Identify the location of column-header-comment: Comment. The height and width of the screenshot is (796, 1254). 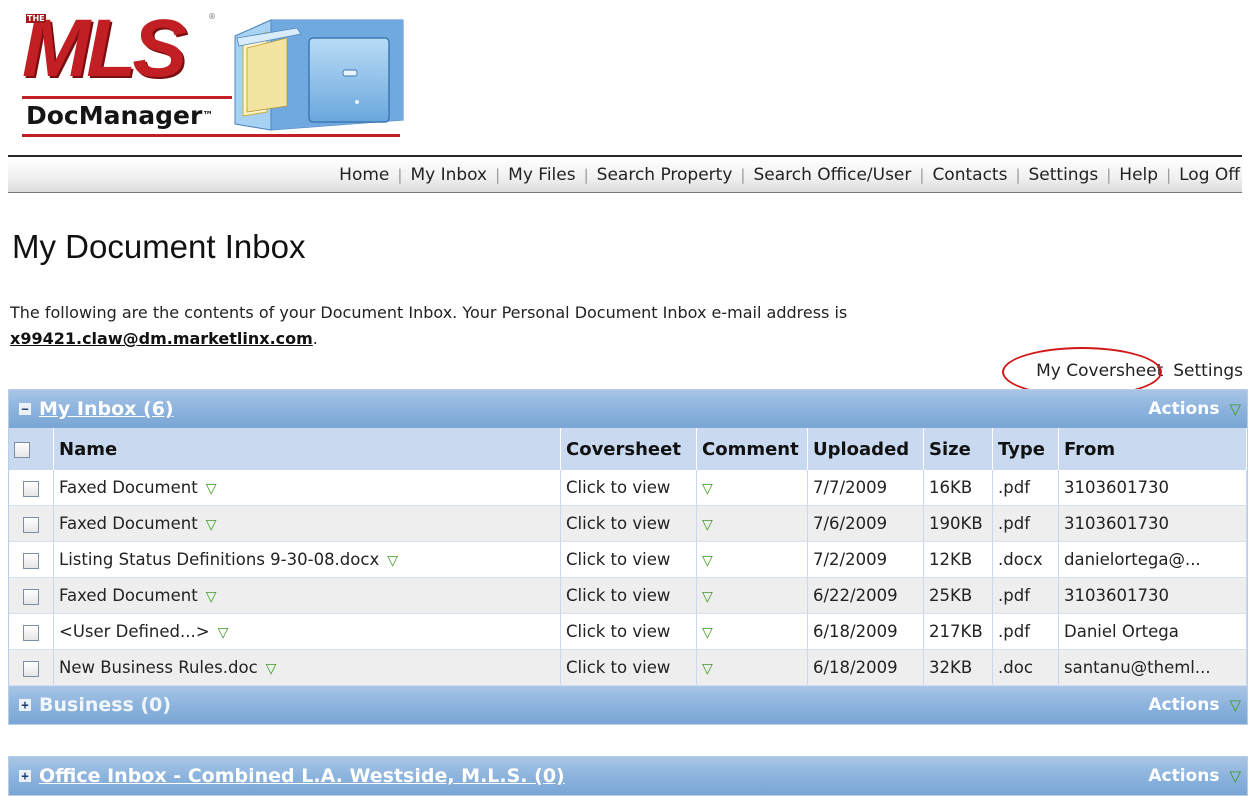
(752, 449).